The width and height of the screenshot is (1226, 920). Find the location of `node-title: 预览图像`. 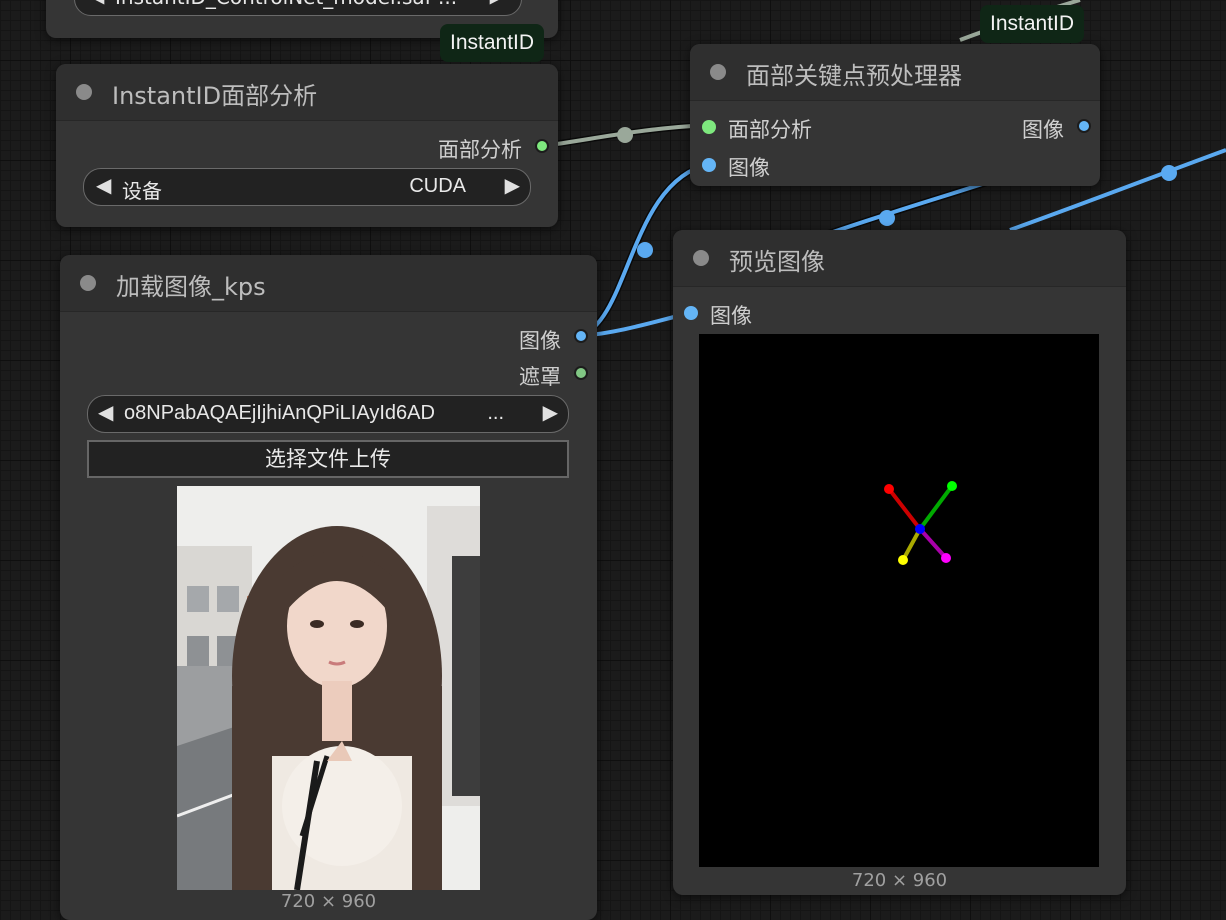

node-title: 预览图像 is located at coordinates (777, 262).